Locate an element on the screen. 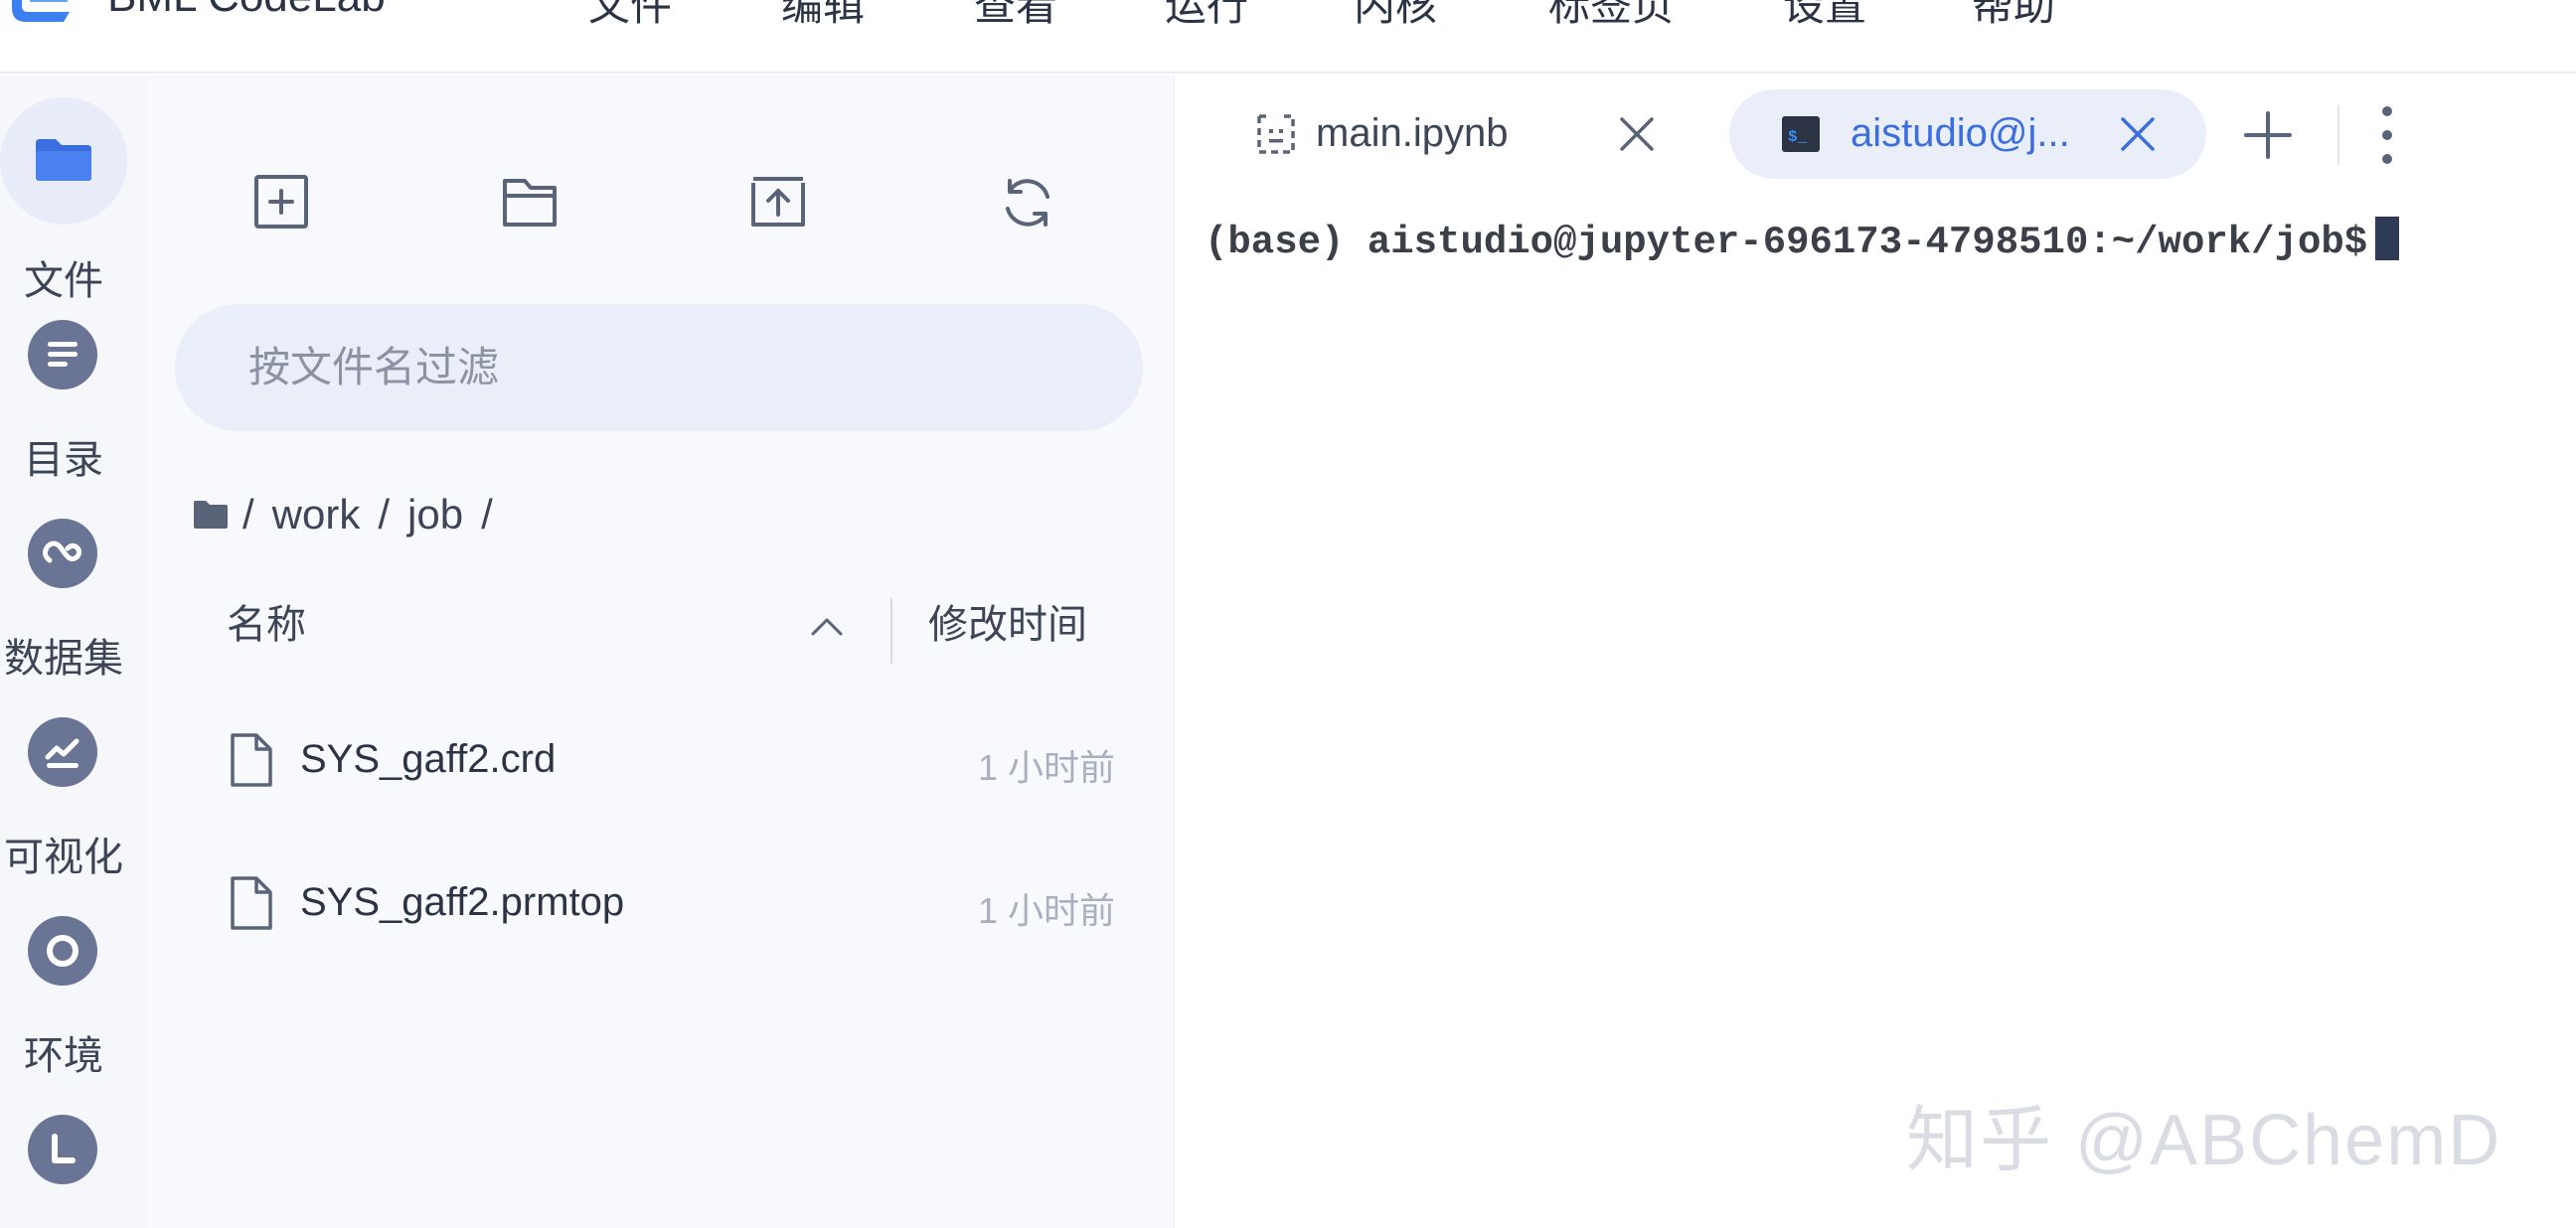  sort-ascending-icon is located at coordinates (827, 626).